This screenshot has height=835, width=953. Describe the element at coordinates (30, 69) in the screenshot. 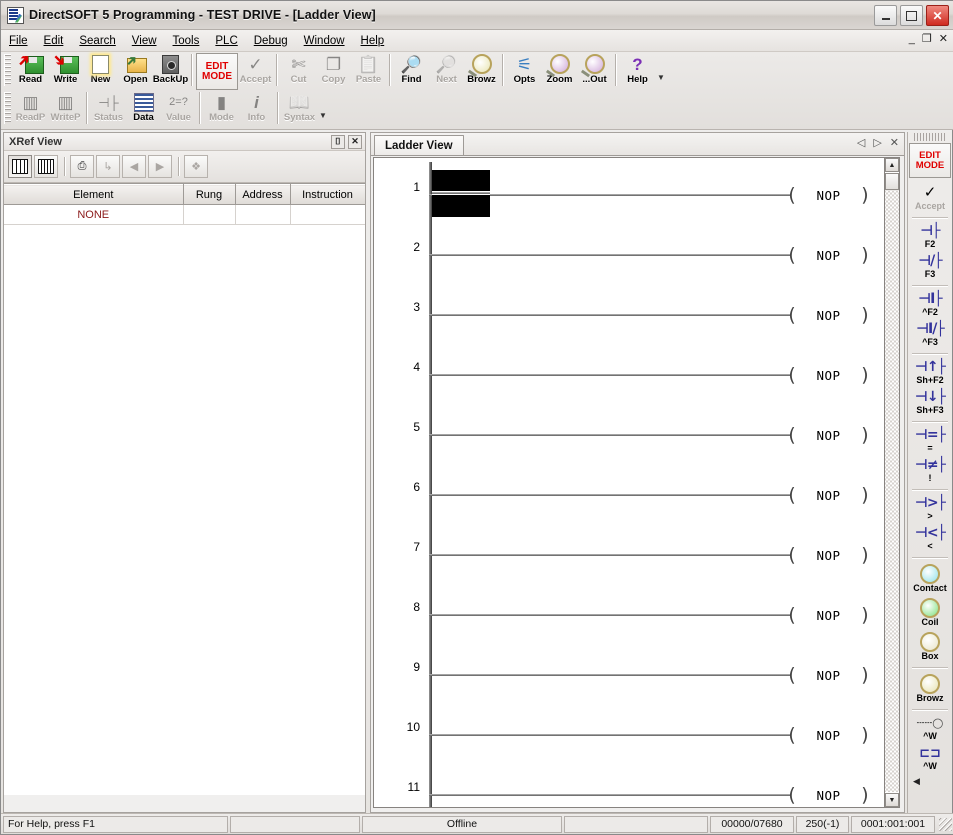

I see `toolbar-read-button: ➔ Read` at that location.